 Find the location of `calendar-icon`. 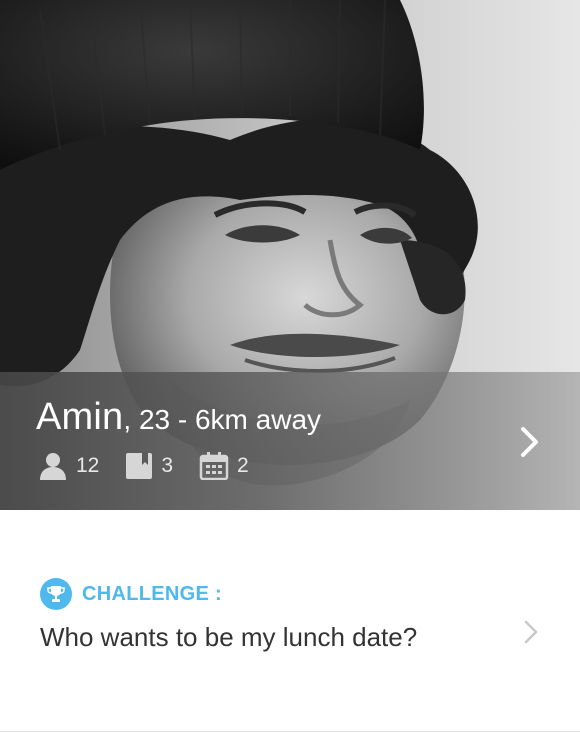

calendar-icon is located at coordinates (214, 466).